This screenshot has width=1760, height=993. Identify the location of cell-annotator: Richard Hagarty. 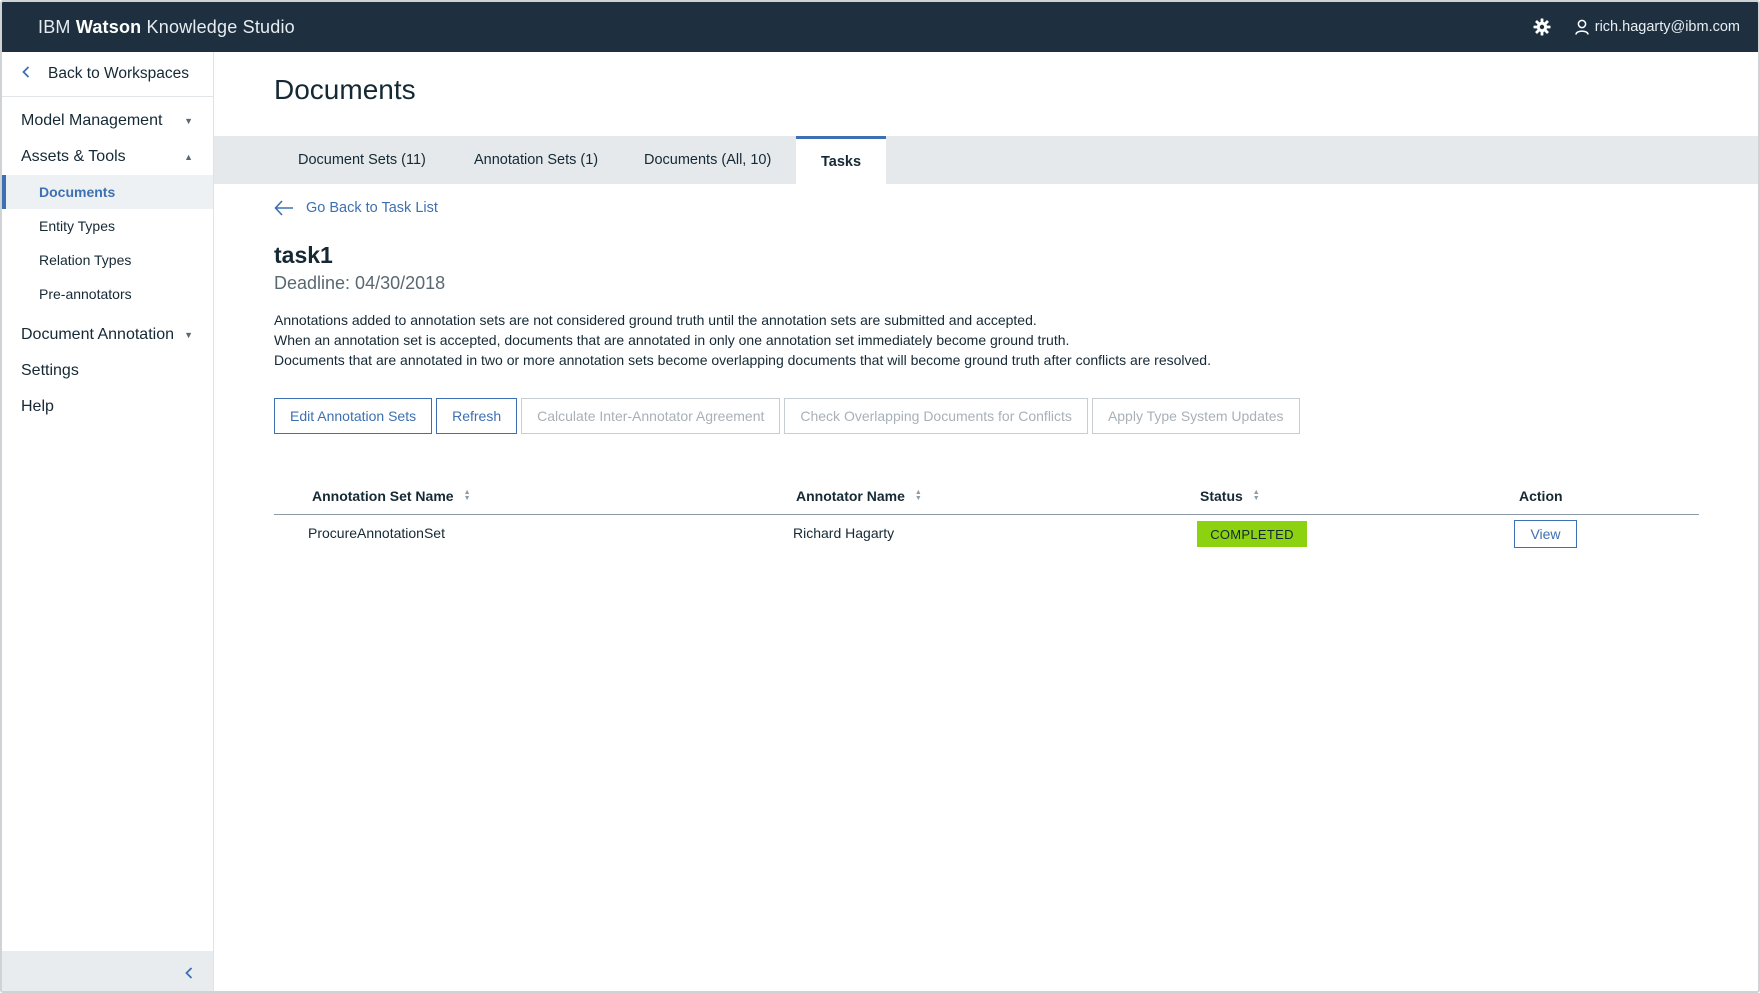
(844, 533).